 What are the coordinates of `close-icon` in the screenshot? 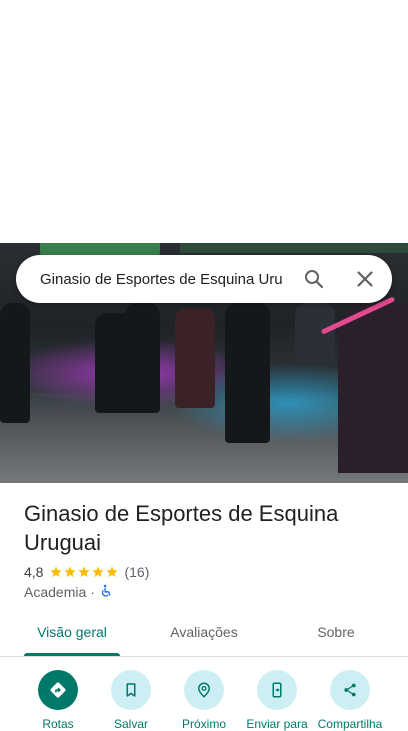 It's located at (365, 279).